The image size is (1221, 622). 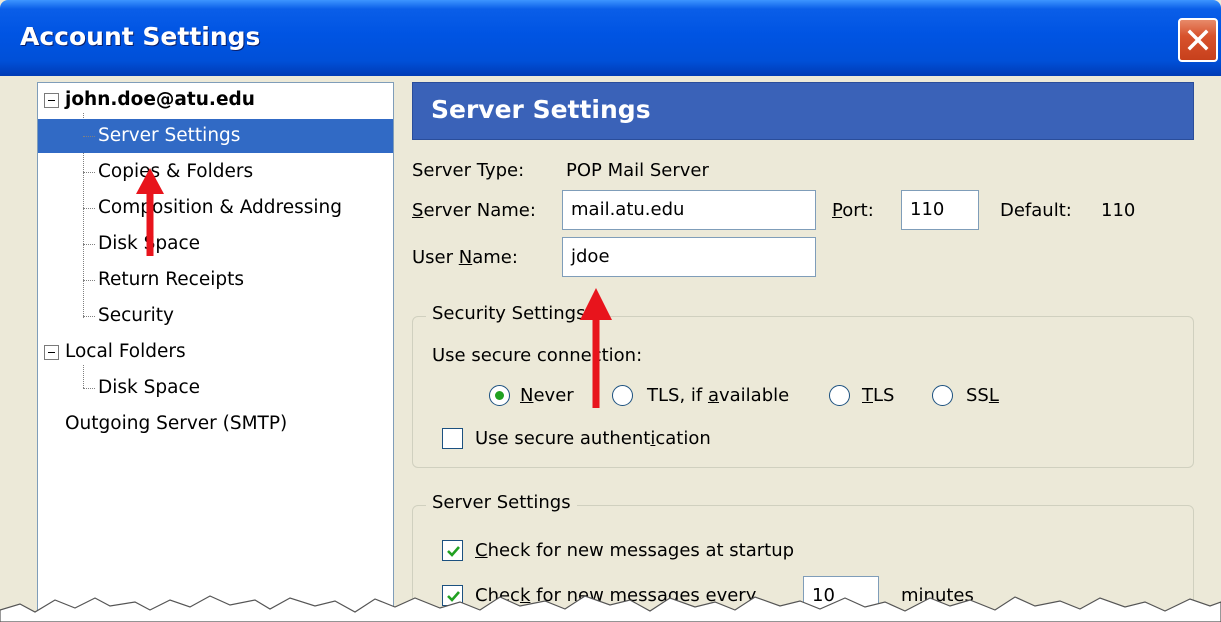 What do you see at coordinates (541, 109) in the screenshot?
I see `panel-title: Server Settings` at bounding box center [541, 109].